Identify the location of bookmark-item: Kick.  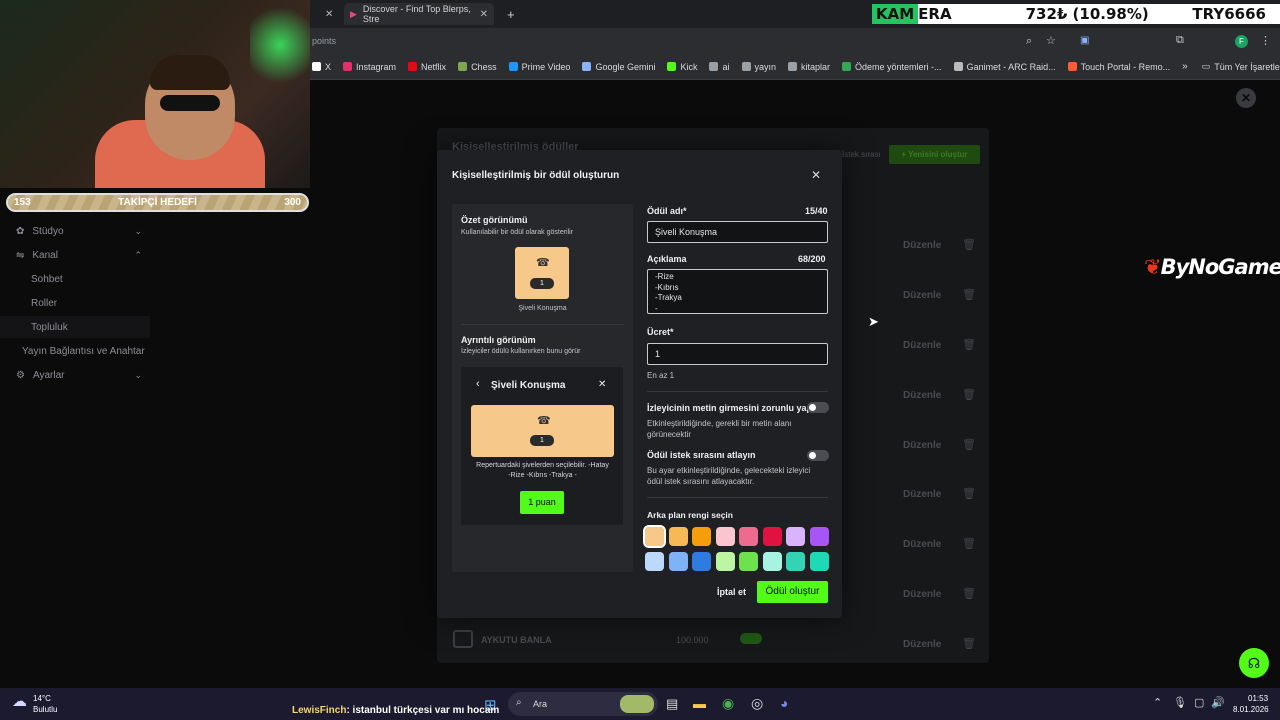
(682, 67).